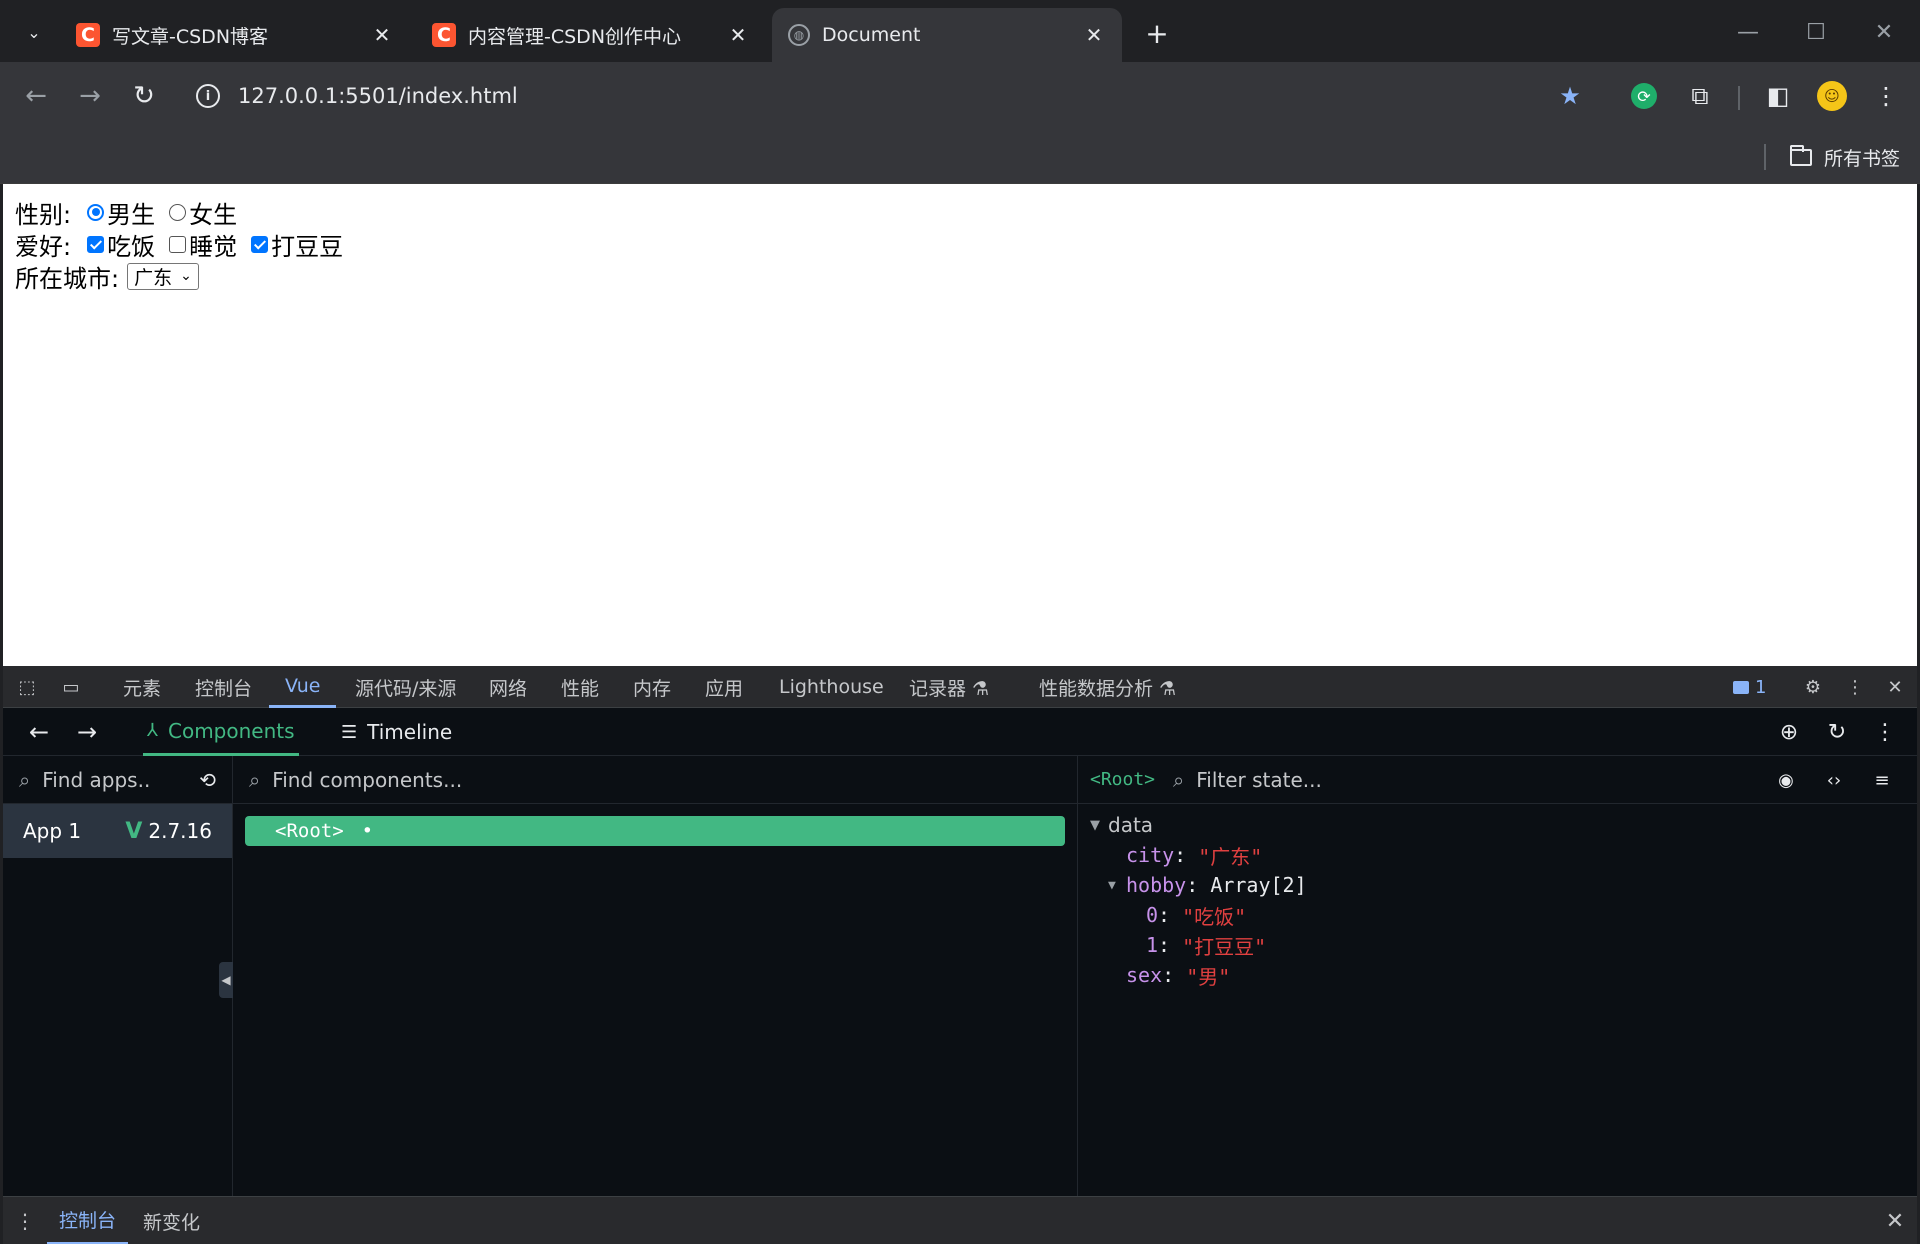 The width and height of the screenshot is (1920, 1244). What do you see at coordinates (1855, 687) in the screenshot?
I see `devtools-menu-kebab-icon: ⋮` at bounding box center [1855, 687].